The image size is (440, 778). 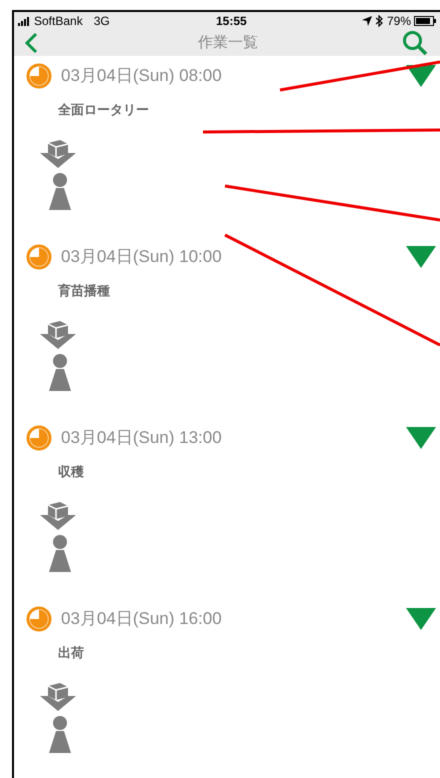 I want to click on task-name: 育苗播種, so click(x=84, y=291).